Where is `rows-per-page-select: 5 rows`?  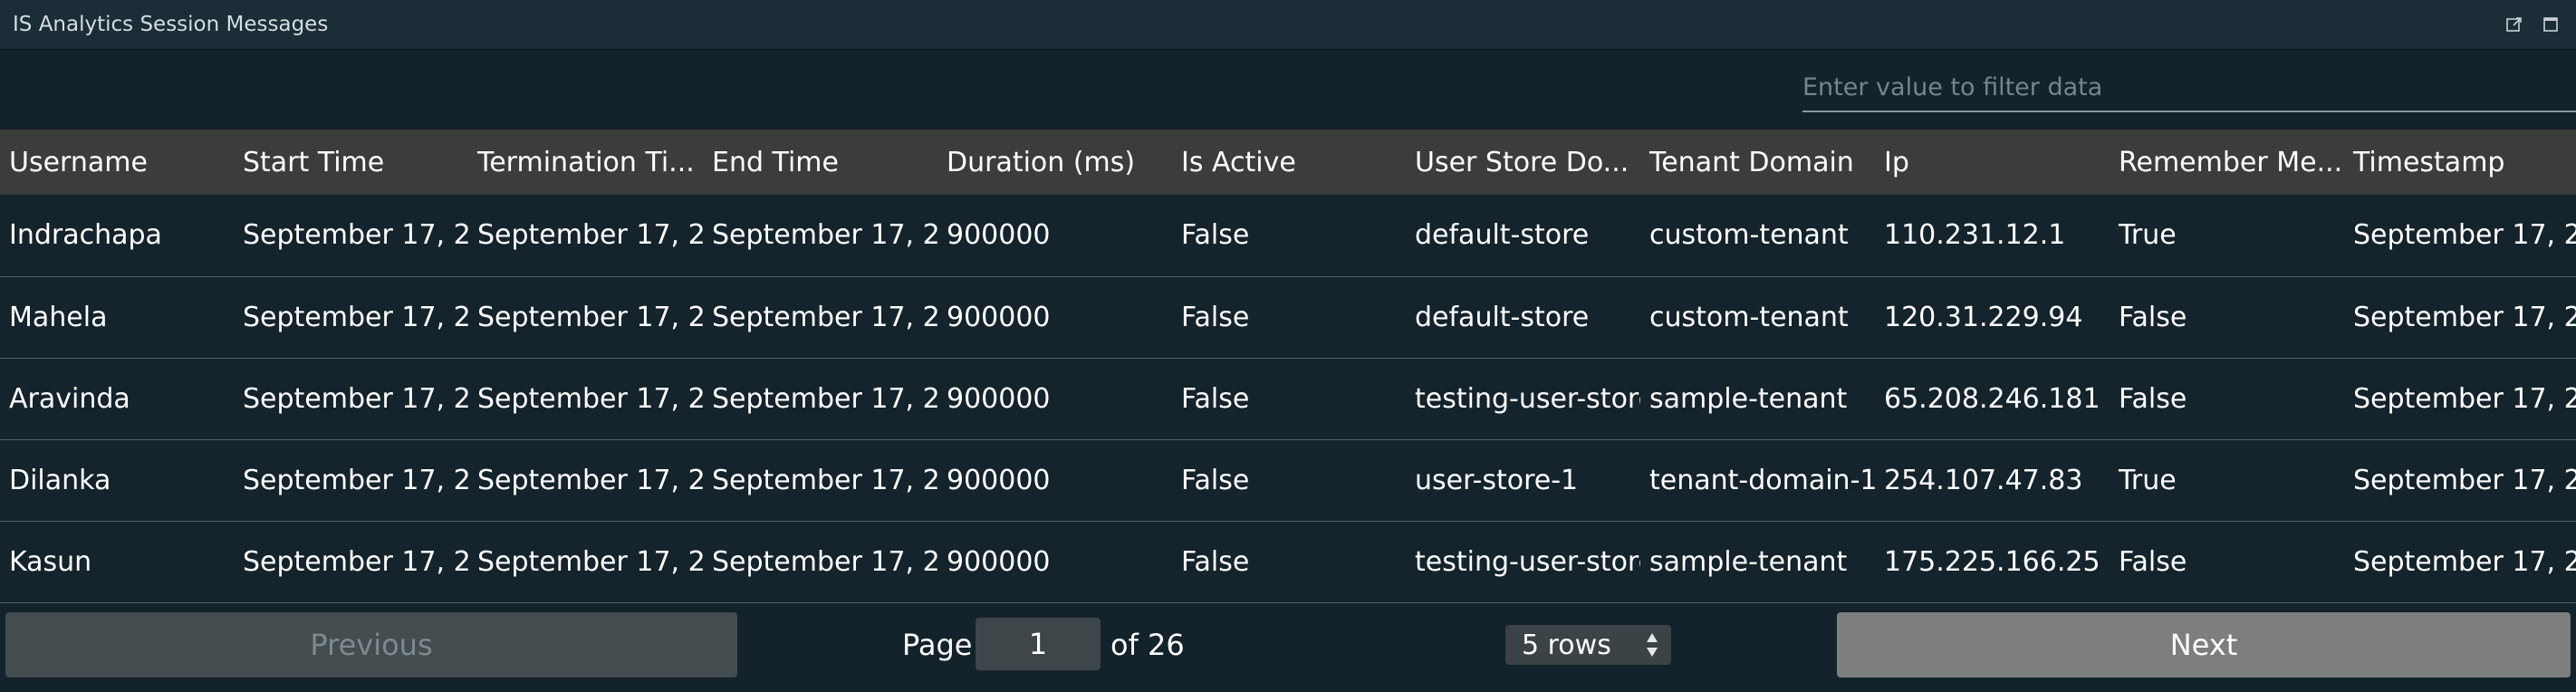
rows-per-page-select: 5 rows is located at coordinates (1588, 645).